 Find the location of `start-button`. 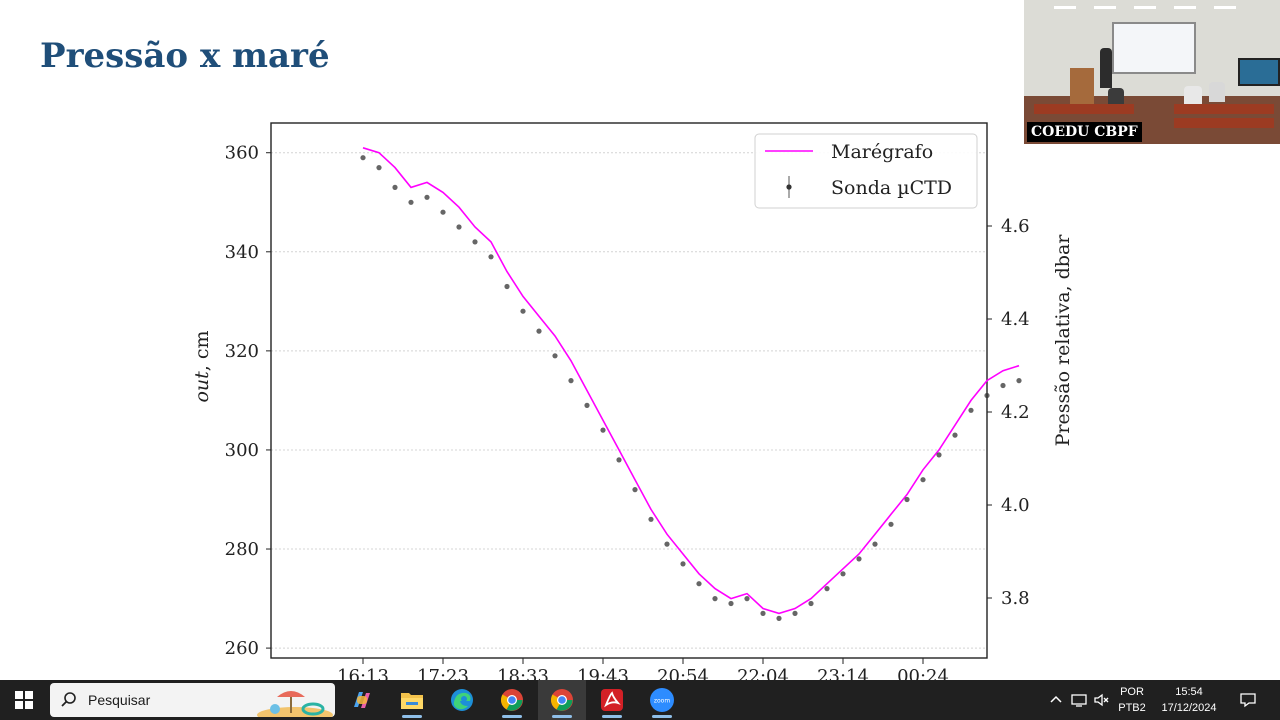

start-button is located at coordinates (24, 700).